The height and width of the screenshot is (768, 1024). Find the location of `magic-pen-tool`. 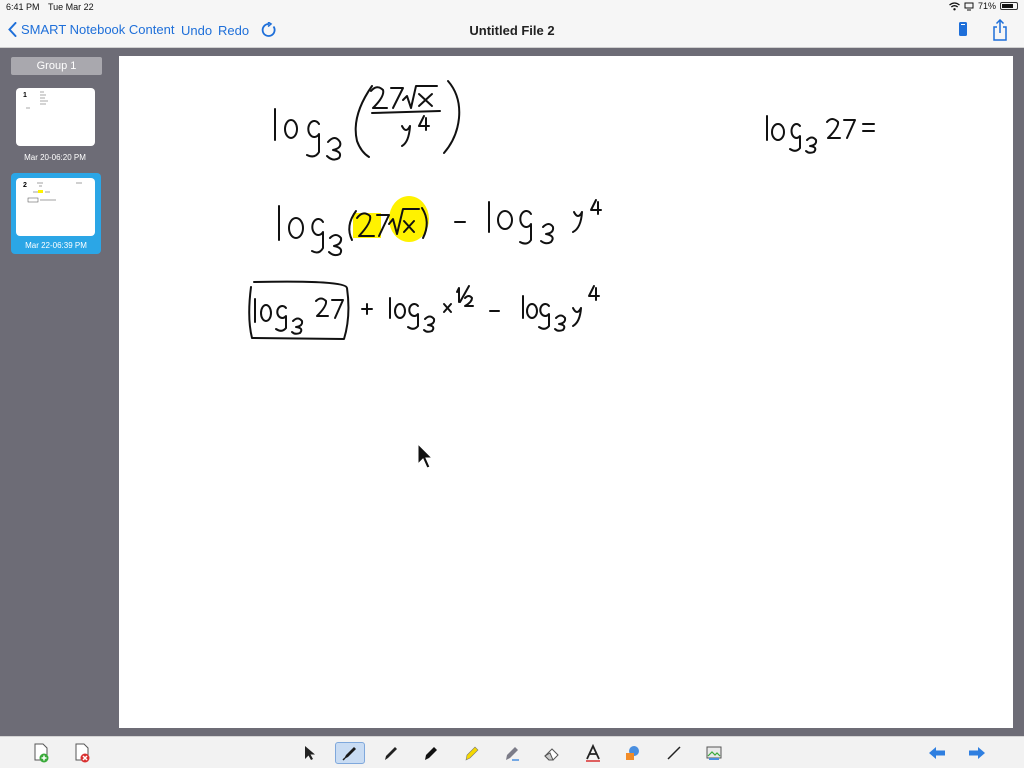

magic-pen-tool is located at coordinates (512, 753).